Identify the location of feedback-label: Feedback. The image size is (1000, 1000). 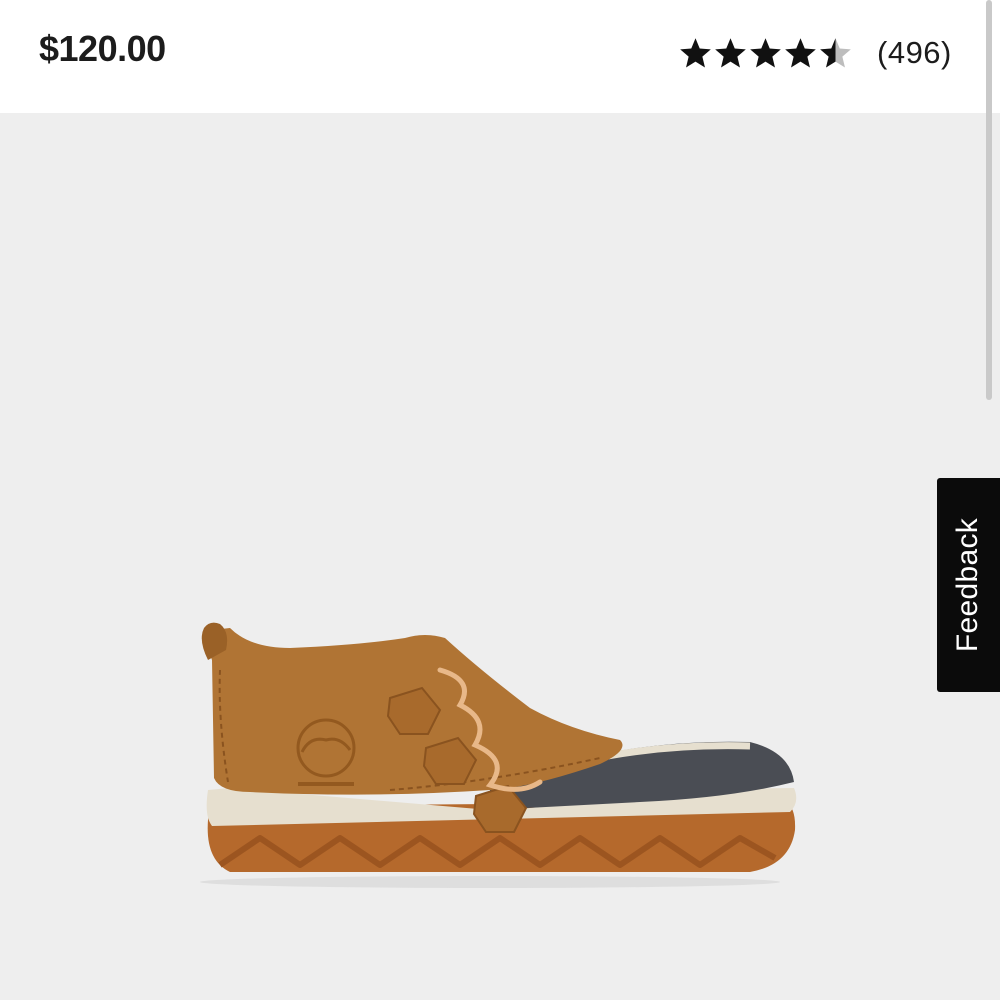
(968, 585).